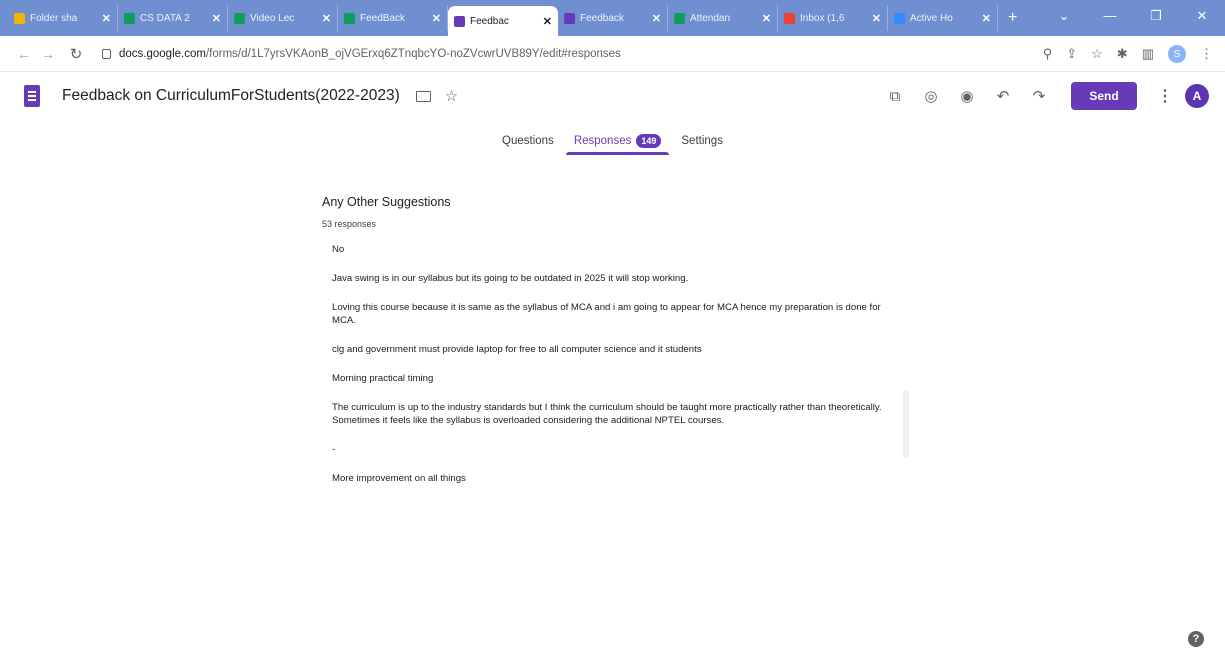  Describe the element at coordinates (906, 424) in the screenshot. I see `answer-list-scrollbar` at that location.